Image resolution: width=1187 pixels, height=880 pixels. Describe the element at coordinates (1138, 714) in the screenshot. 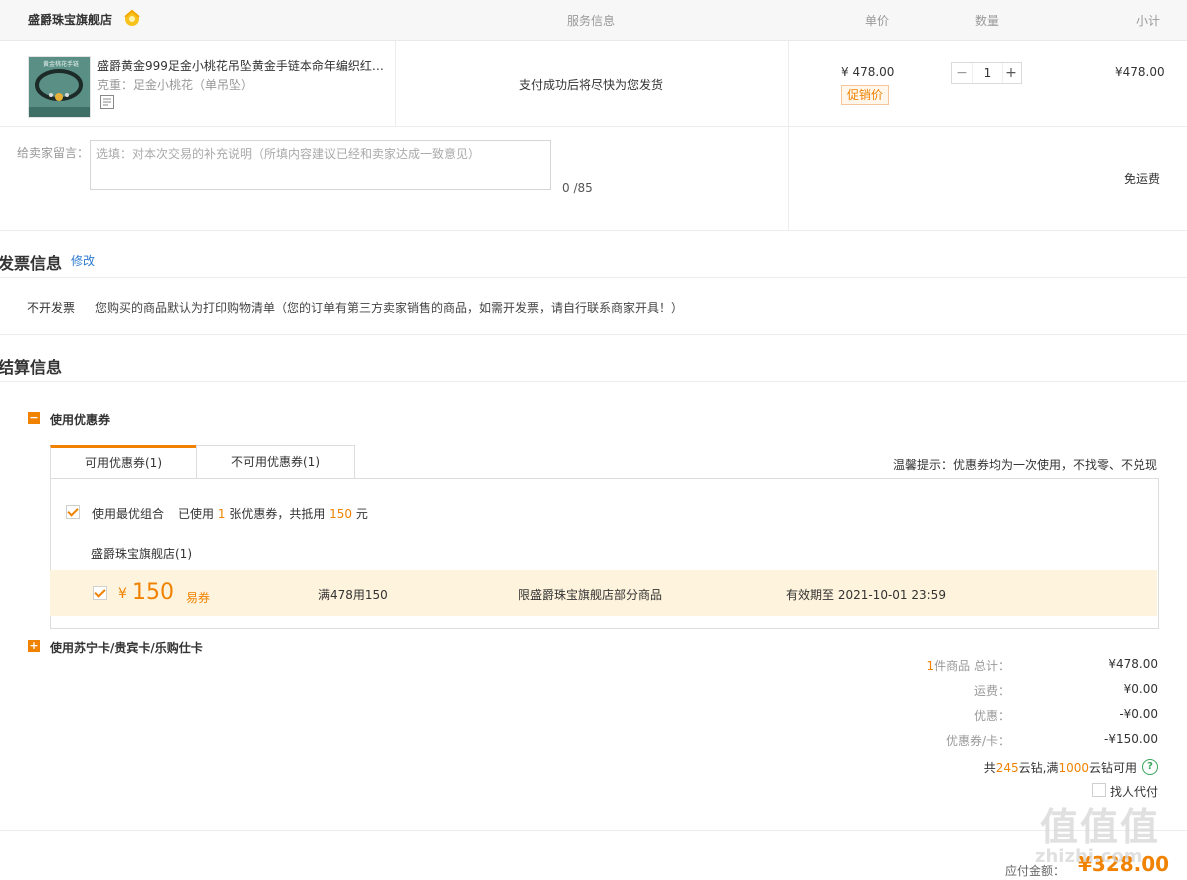

I see `discount-value: -¥0.00` at that location.